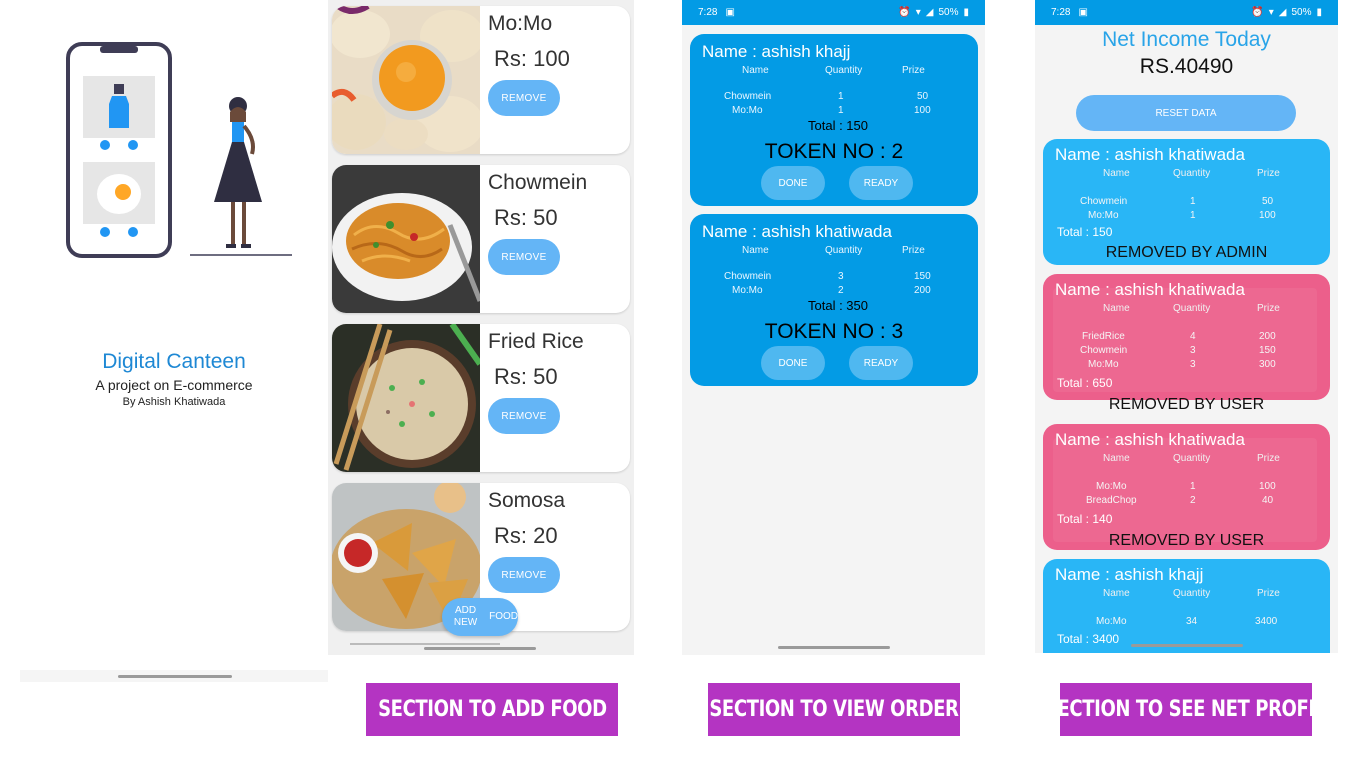  What do you see at coordinates (1088, 639) in the screenshot?
I see `order-total: Total : 3400` at bounding box center [1088, 639].